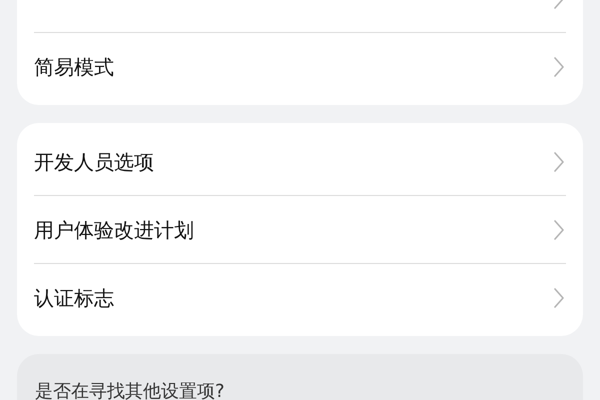 The height and width of the screenshot is (400, 600). I want to click on settings-row: 简易模式, so click(300, 66).